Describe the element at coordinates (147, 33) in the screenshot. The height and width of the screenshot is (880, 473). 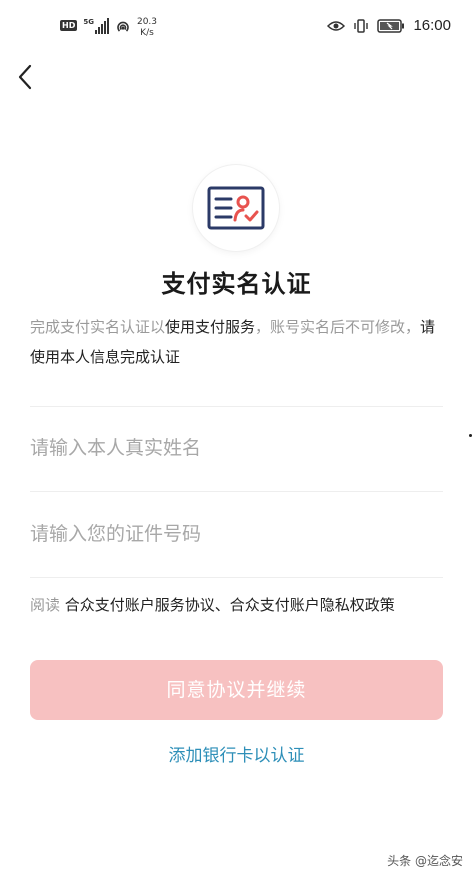
I see `speed-unit: K/s` at that location.